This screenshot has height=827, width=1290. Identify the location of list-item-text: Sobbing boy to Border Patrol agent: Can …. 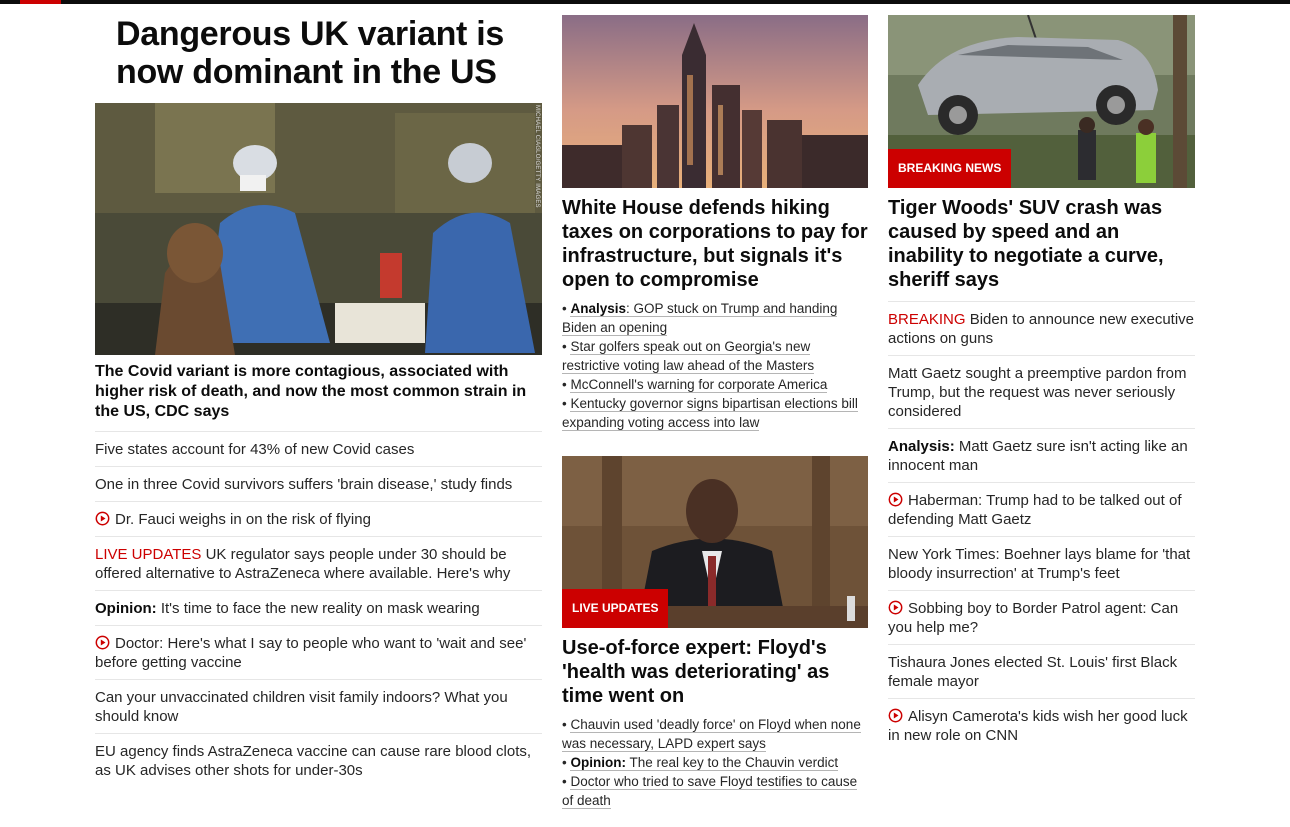
(1033, 618).